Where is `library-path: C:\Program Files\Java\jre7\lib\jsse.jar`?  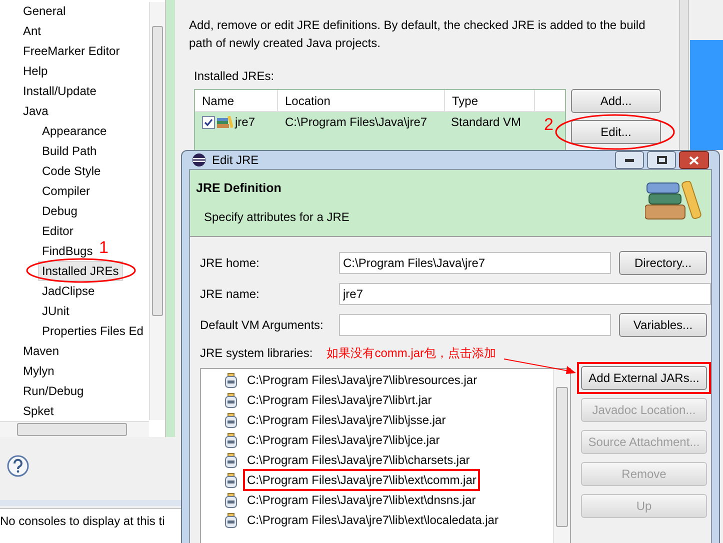 library-path: C:\Program Files\Java\jre7\lib\jsse.jar is located at coordinates (346, 420).